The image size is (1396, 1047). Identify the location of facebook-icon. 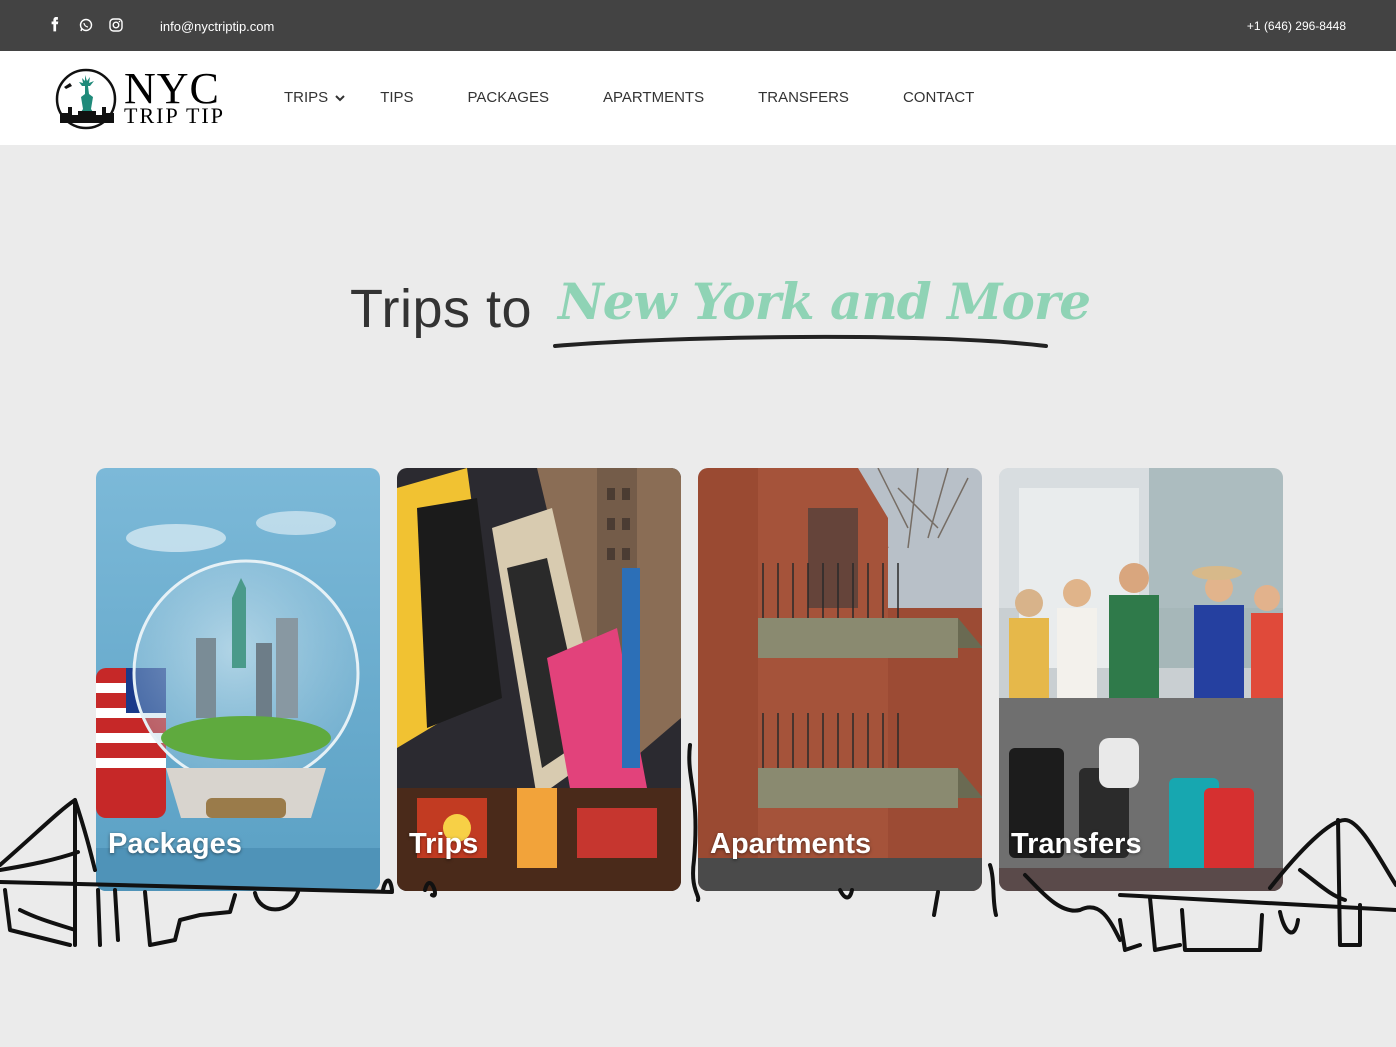
(56, 25).